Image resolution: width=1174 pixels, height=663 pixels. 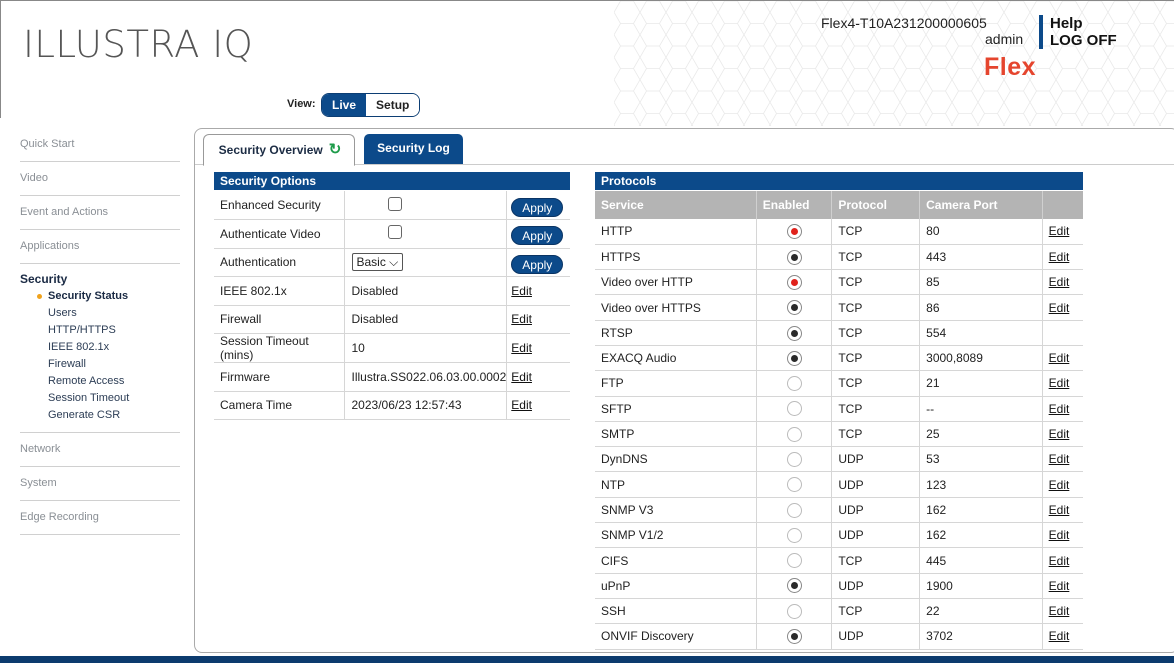 What do you see at coordinates (100, 296) in the screenshot?
I see `sidebar-subitem-security-status: Security Status` at bounding box center [100, 296].